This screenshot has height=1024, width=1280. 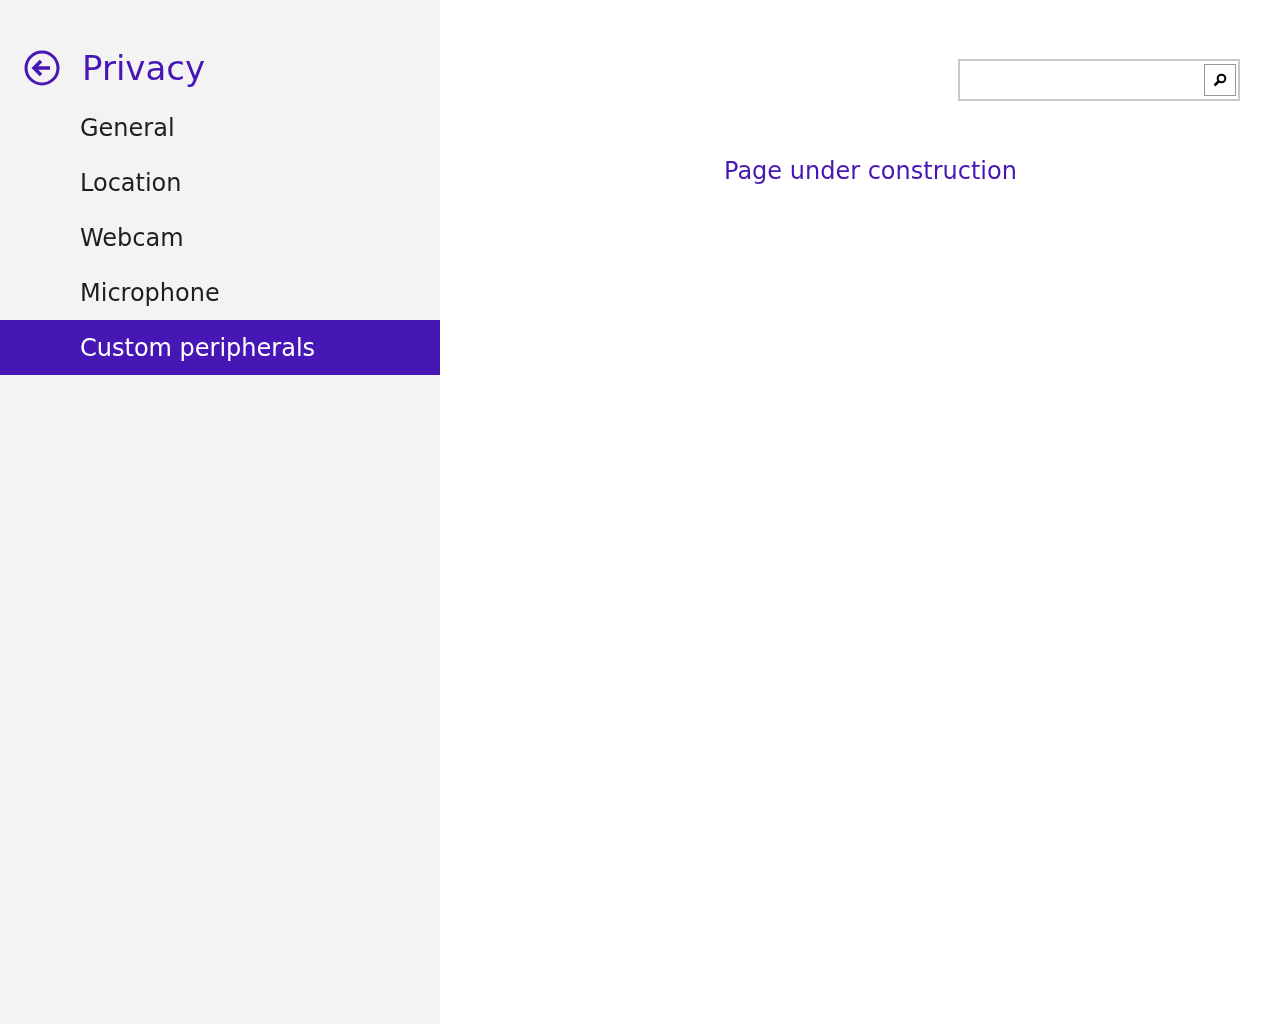 I want to click on search-field, so click(x=1099, y=80).